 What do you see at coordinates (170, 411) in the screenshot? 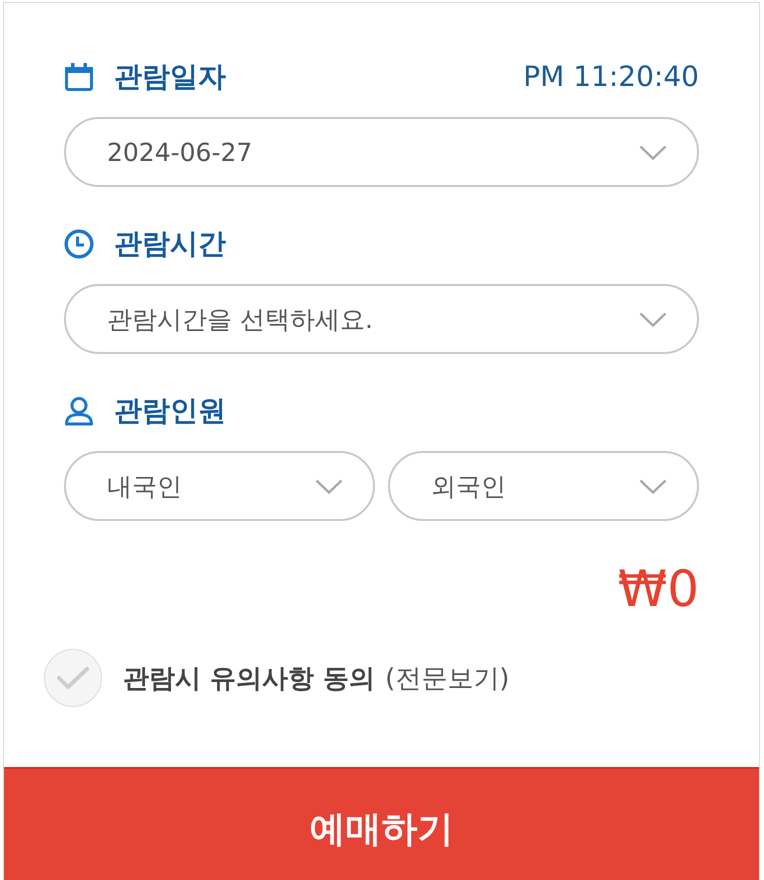
I see `section-heading: 관람인원` at bounding box center [170, 411].